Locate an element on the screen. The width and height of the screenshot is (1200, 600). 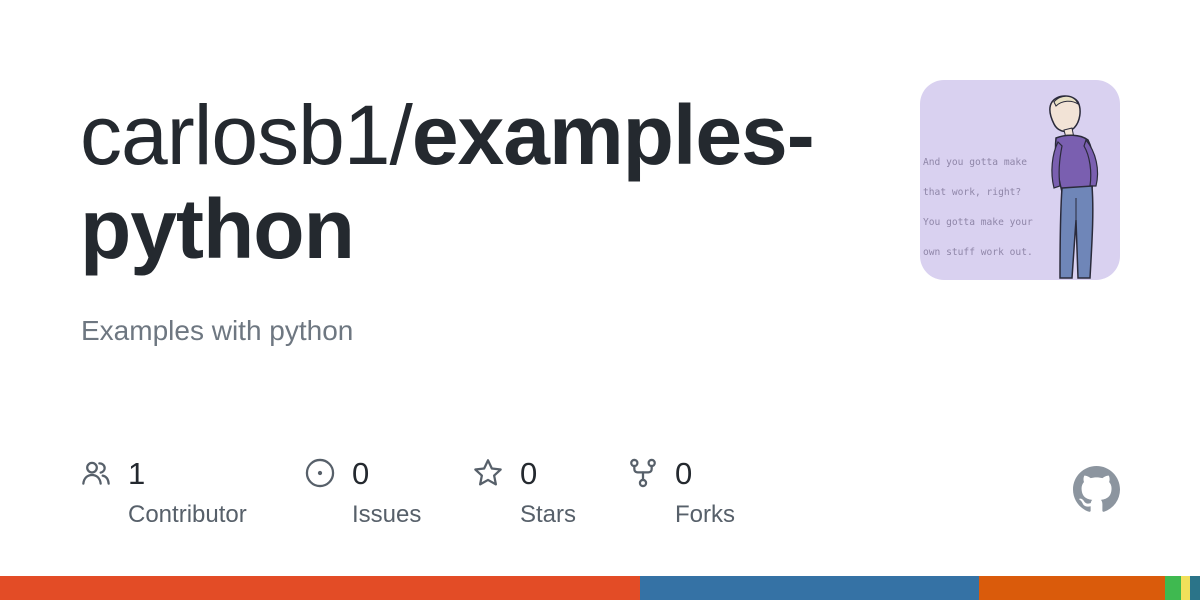
stat-issues: 0 Issues is located at coordinates (379, 496).